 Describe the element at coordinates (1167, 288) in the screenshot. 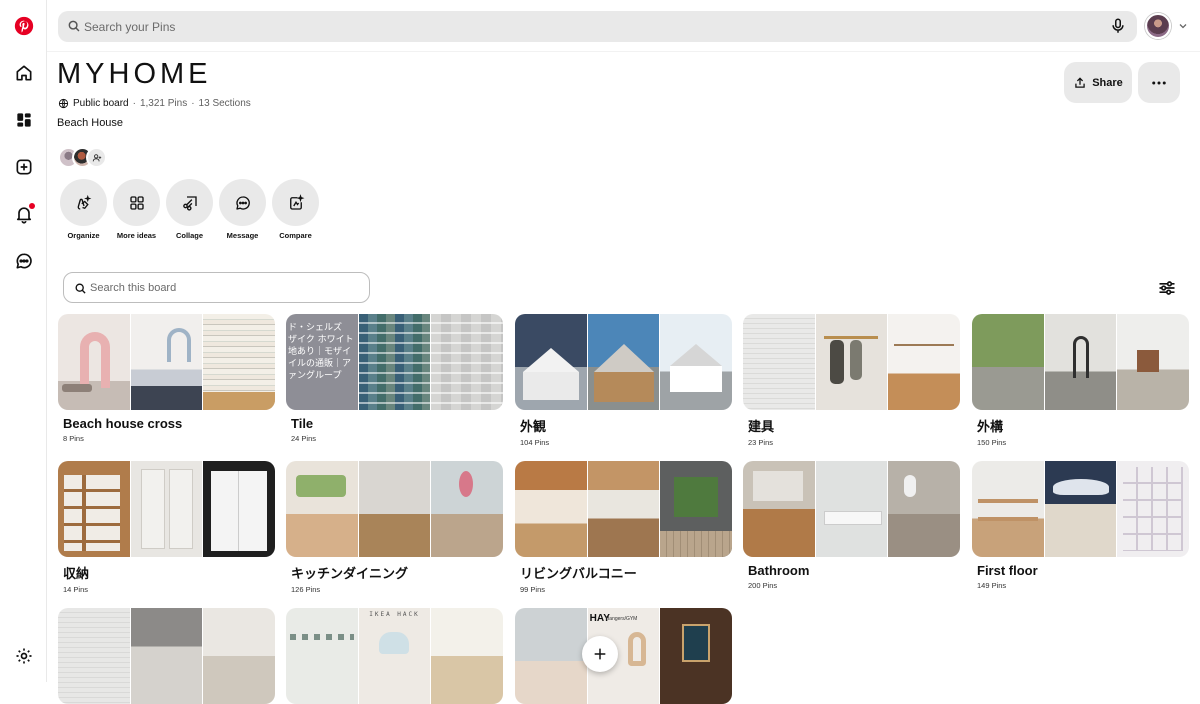

I see `filter-icon` at that location.